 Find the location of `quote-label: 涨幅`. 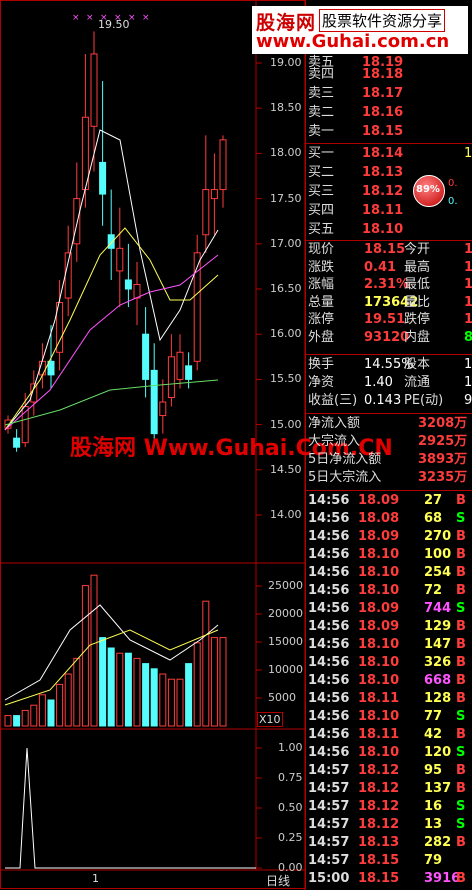

quote-label: 涨幅 is located at coordinates (321, 284).